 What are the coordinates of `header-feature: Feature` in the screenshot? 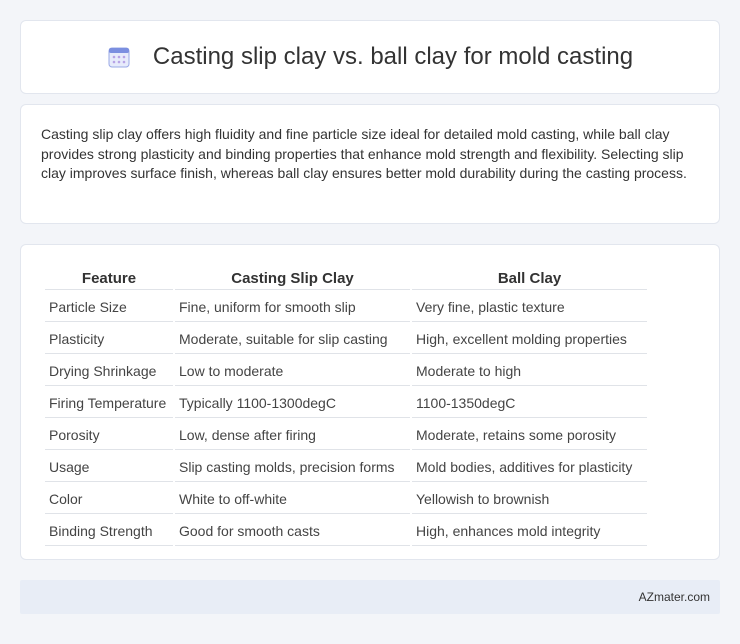 It's located at (109, 278).